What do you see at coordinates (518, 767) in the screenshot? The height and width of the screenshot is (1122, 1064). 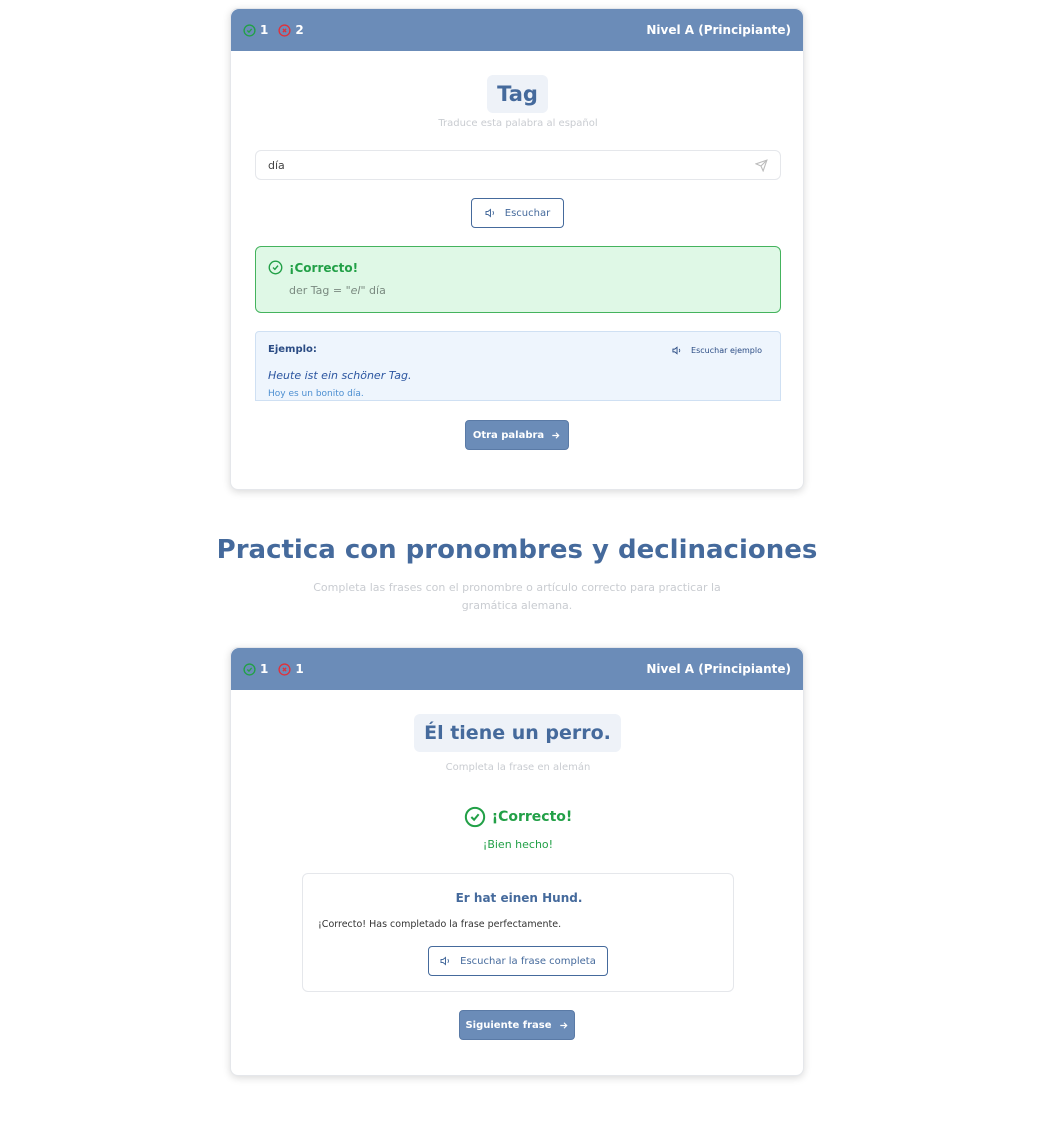 I see `sentence-hint: Completa la frase en alemán` at bounding box center [518, 767].